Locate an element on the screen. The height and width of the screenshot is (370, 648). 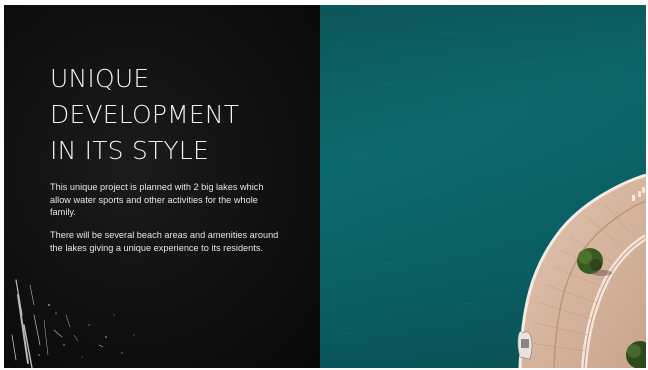
title-line-1: UNIQUE is located at coordinates (100, 78).